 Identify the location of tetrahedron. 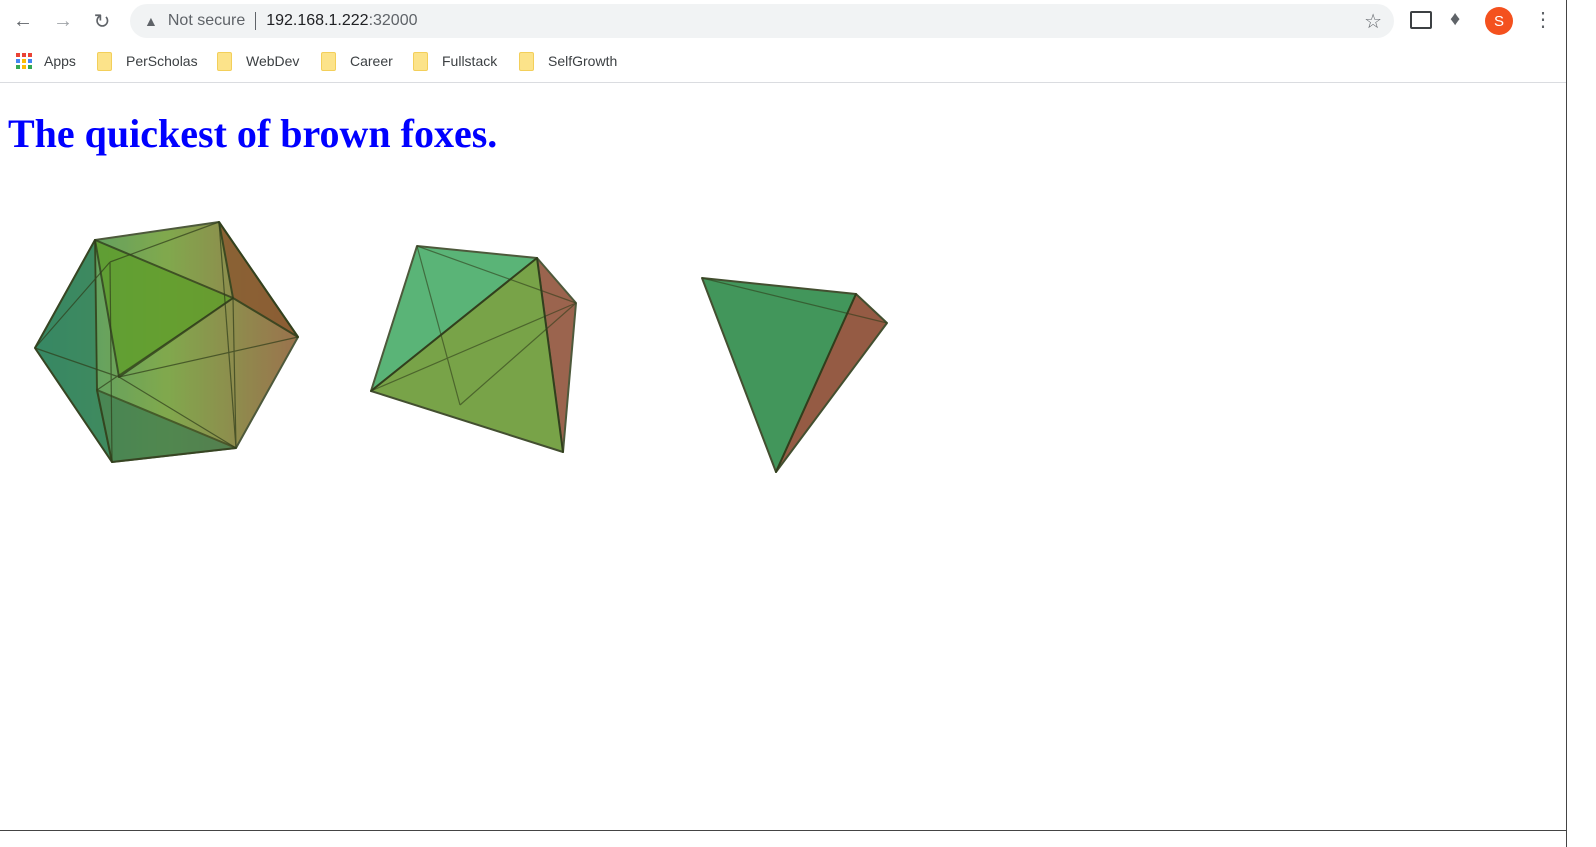
(794, 375).